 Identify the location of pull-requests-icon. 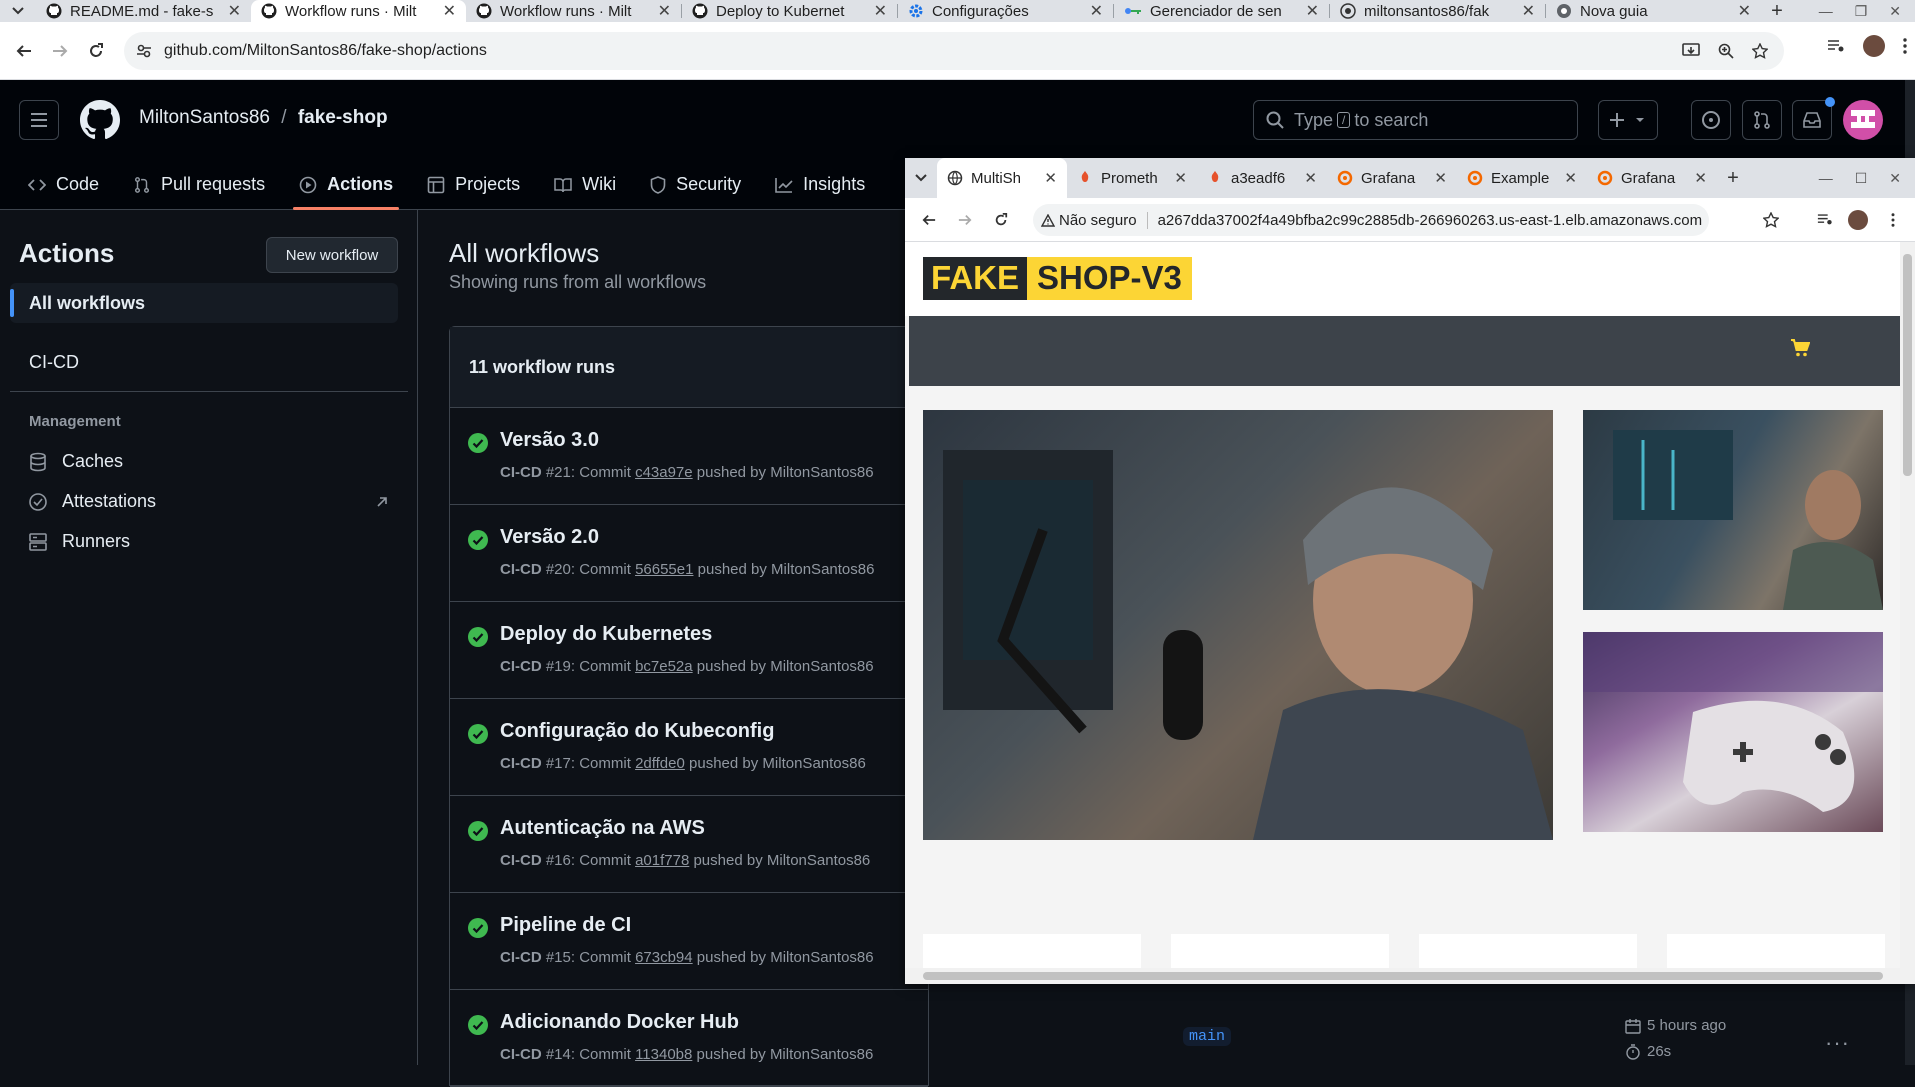
(1762, 120).